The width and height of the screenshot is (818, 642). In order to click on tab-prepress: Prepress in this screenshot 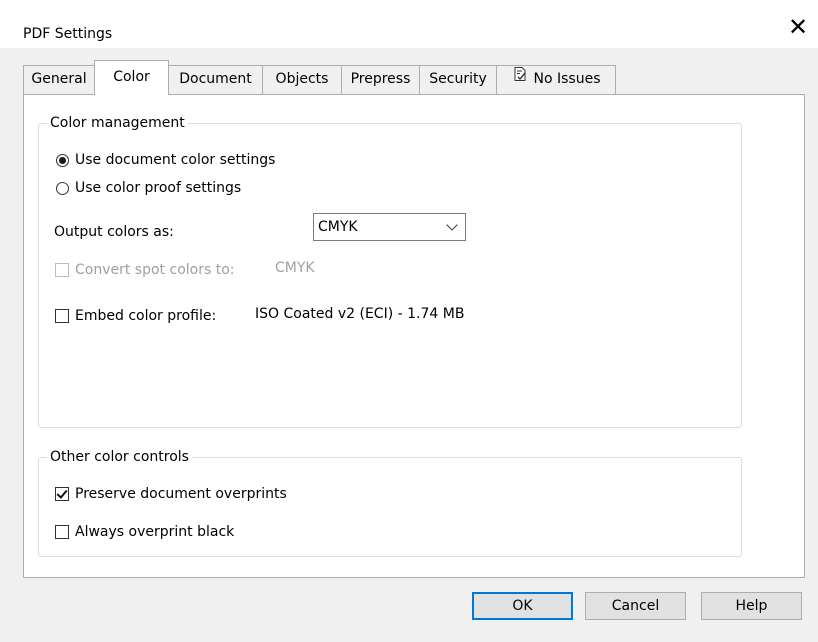, I will do `click(380, 79)`.